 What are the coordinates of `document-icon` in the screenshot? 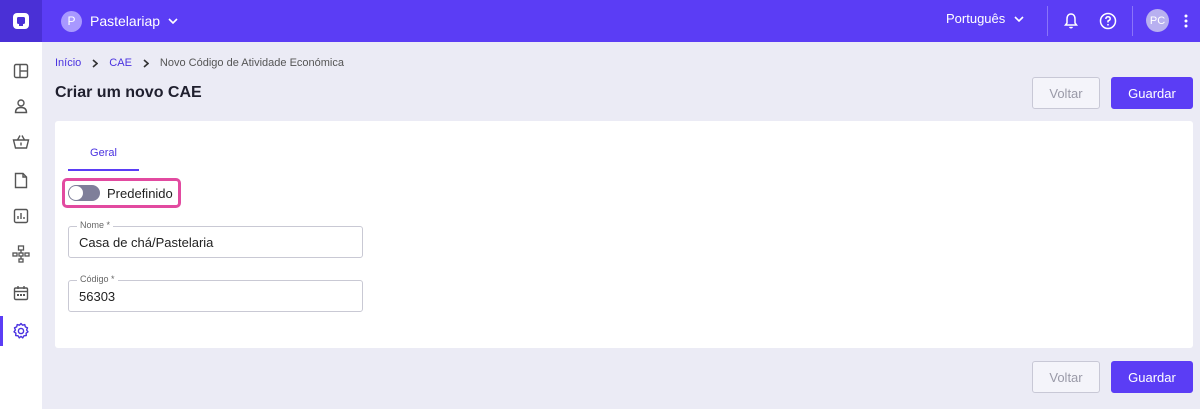 It's located at (21, 180).